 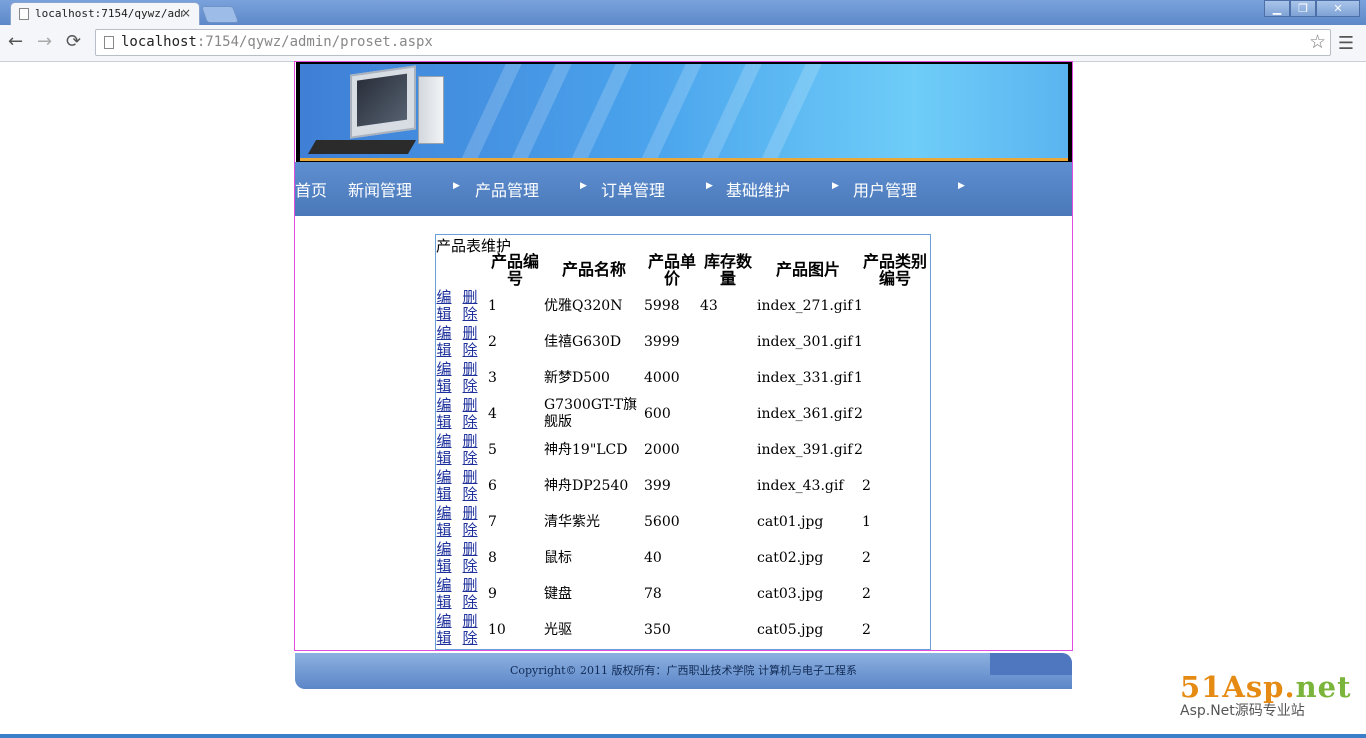 I want to click on watermark-brand-suffix: net, so click(x=1323, y=687).